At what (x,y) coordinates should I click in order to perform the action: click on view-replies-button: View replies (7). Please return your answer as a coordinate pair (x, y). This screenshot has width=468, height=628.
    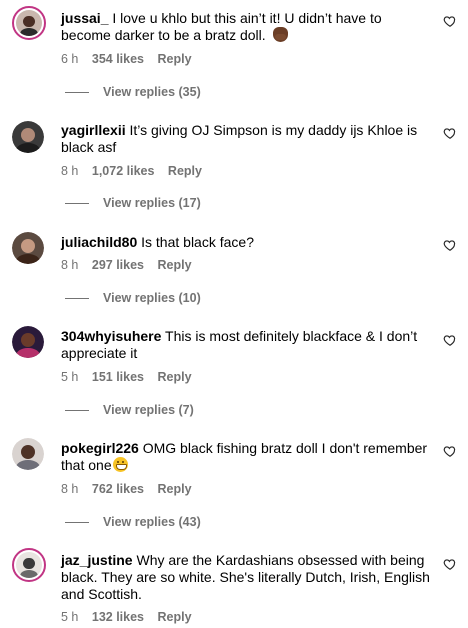
    Looking at the image, I should click on (129, 410).